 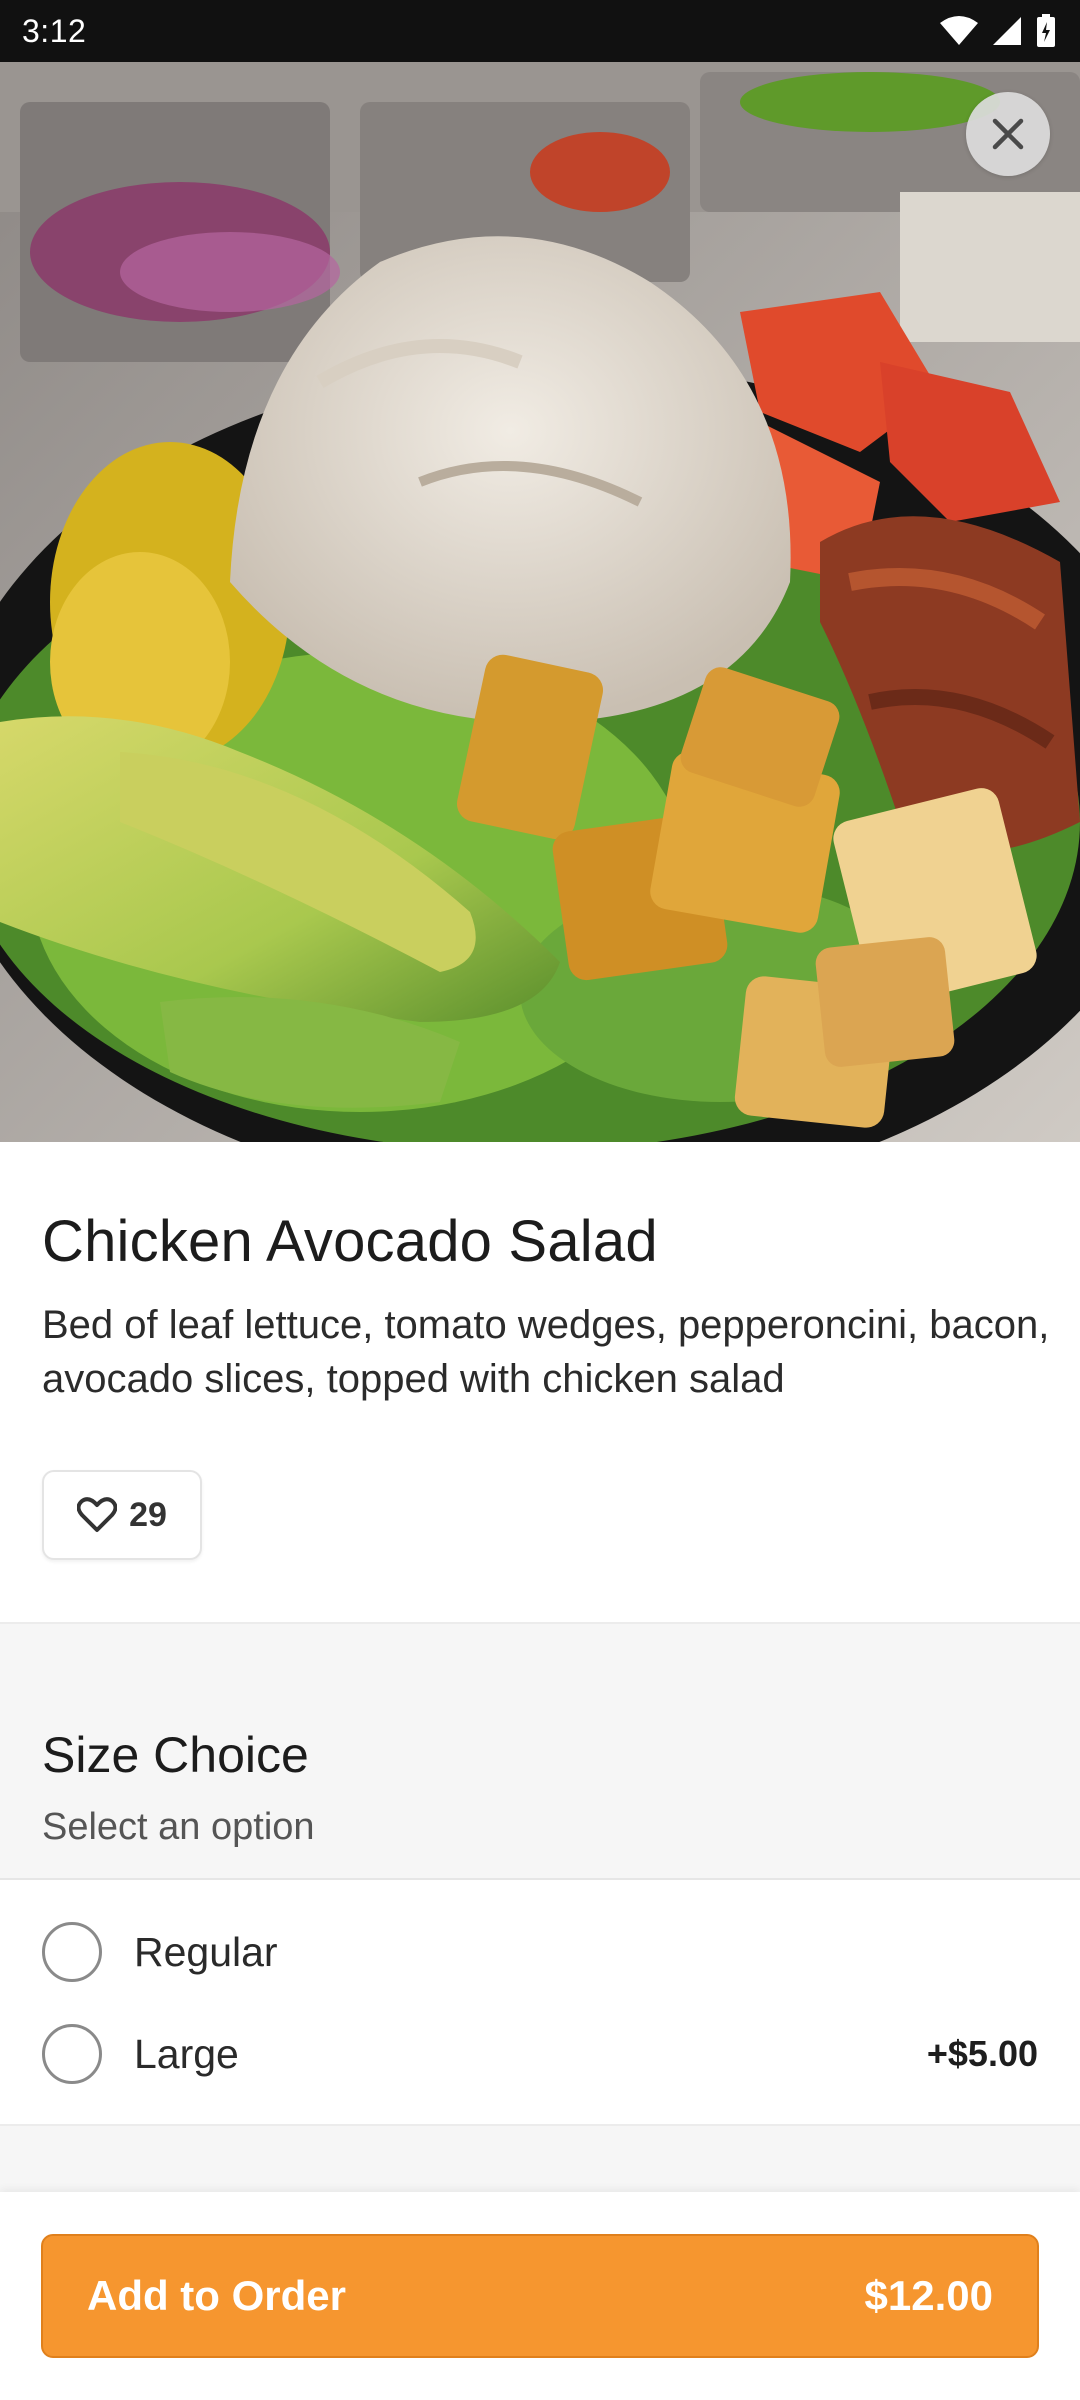 I want to click on option-price: +$5.00, so click(x=982, y=2053).